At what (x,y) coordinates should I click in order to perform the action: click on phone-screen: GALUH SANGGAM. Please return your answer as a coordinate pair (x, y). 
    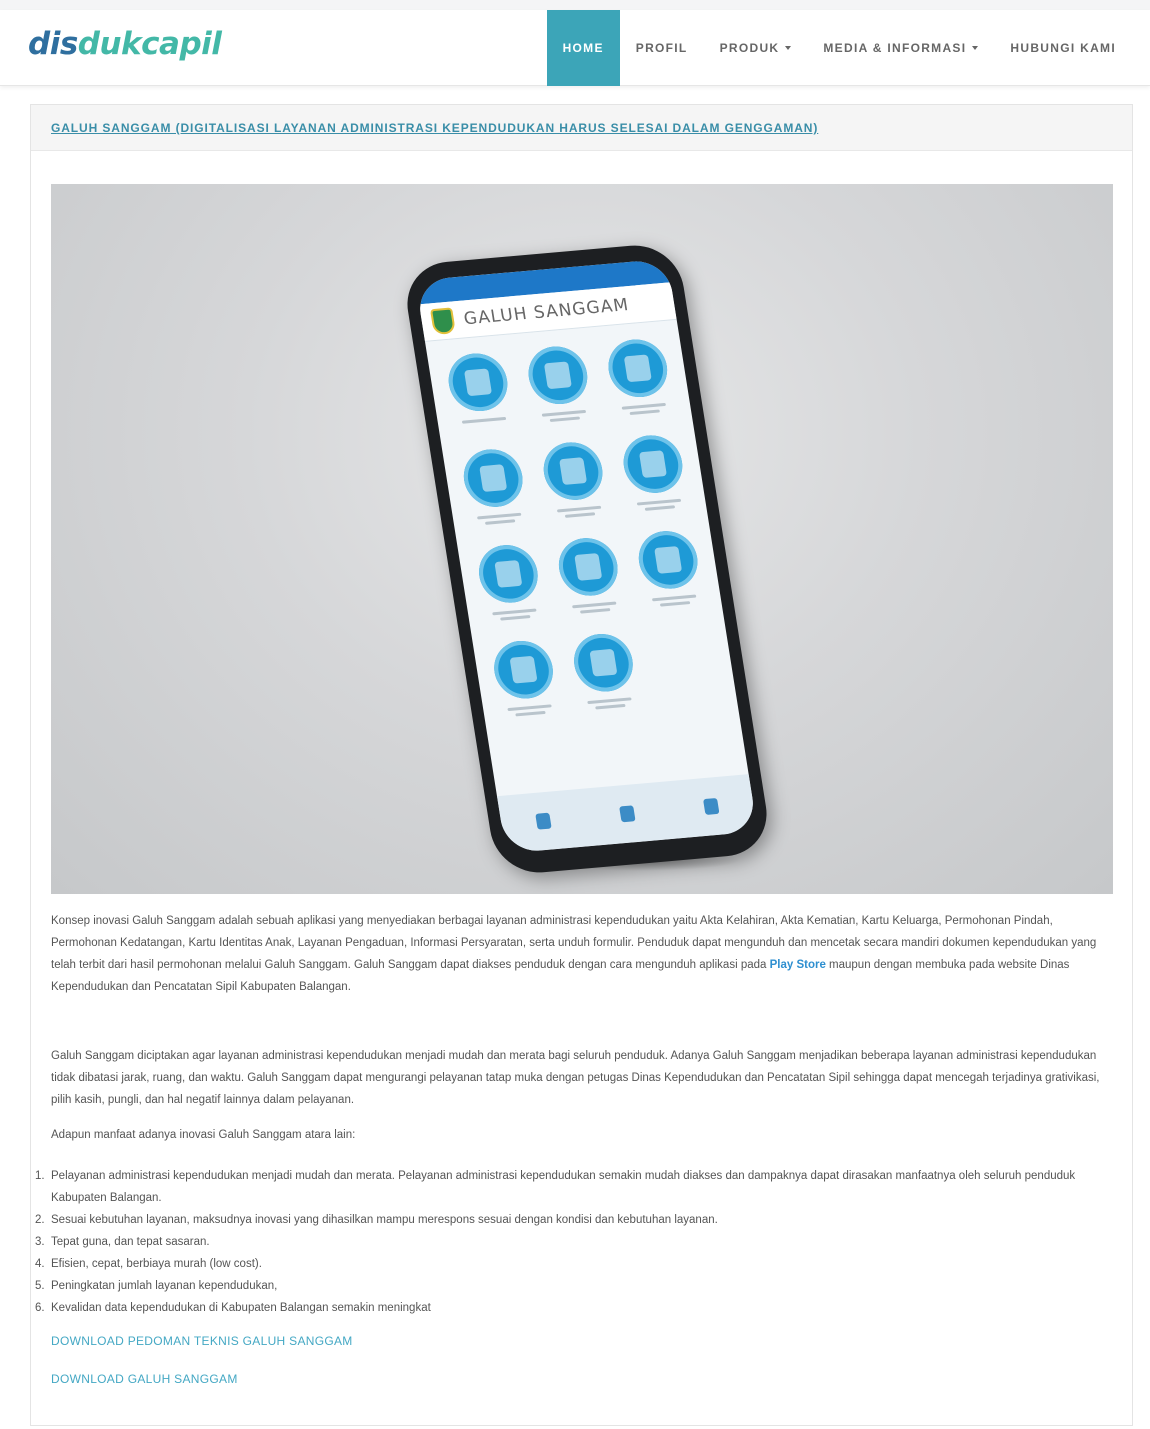
    Looking at the image, I should click on (586, 556).